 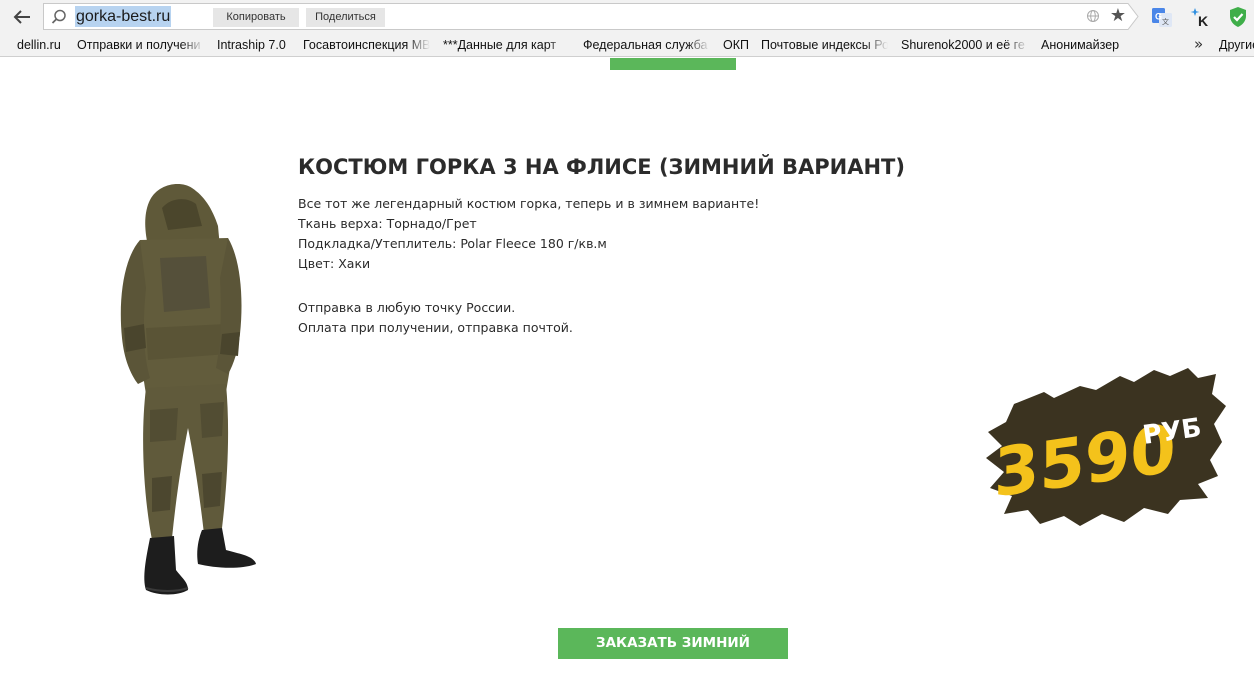 I want to click on other-bookmarks-folder: Другие, so click(x=1236, y=45).